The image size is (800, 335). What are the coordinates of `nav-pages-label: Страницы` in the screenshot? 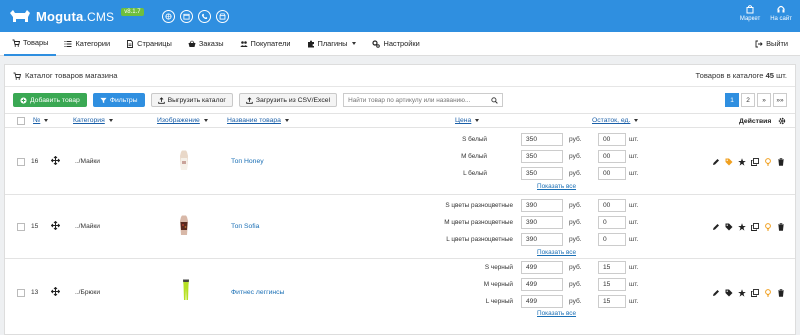 It's located at (154, 43).